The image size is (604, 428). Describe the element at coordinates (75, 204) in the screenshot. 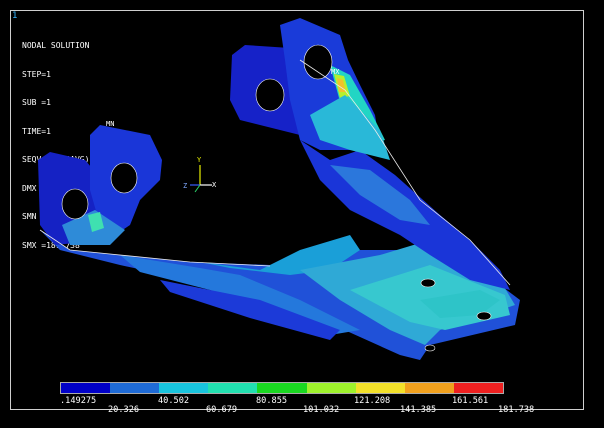

I see `left-lug-hole-back` at that location.